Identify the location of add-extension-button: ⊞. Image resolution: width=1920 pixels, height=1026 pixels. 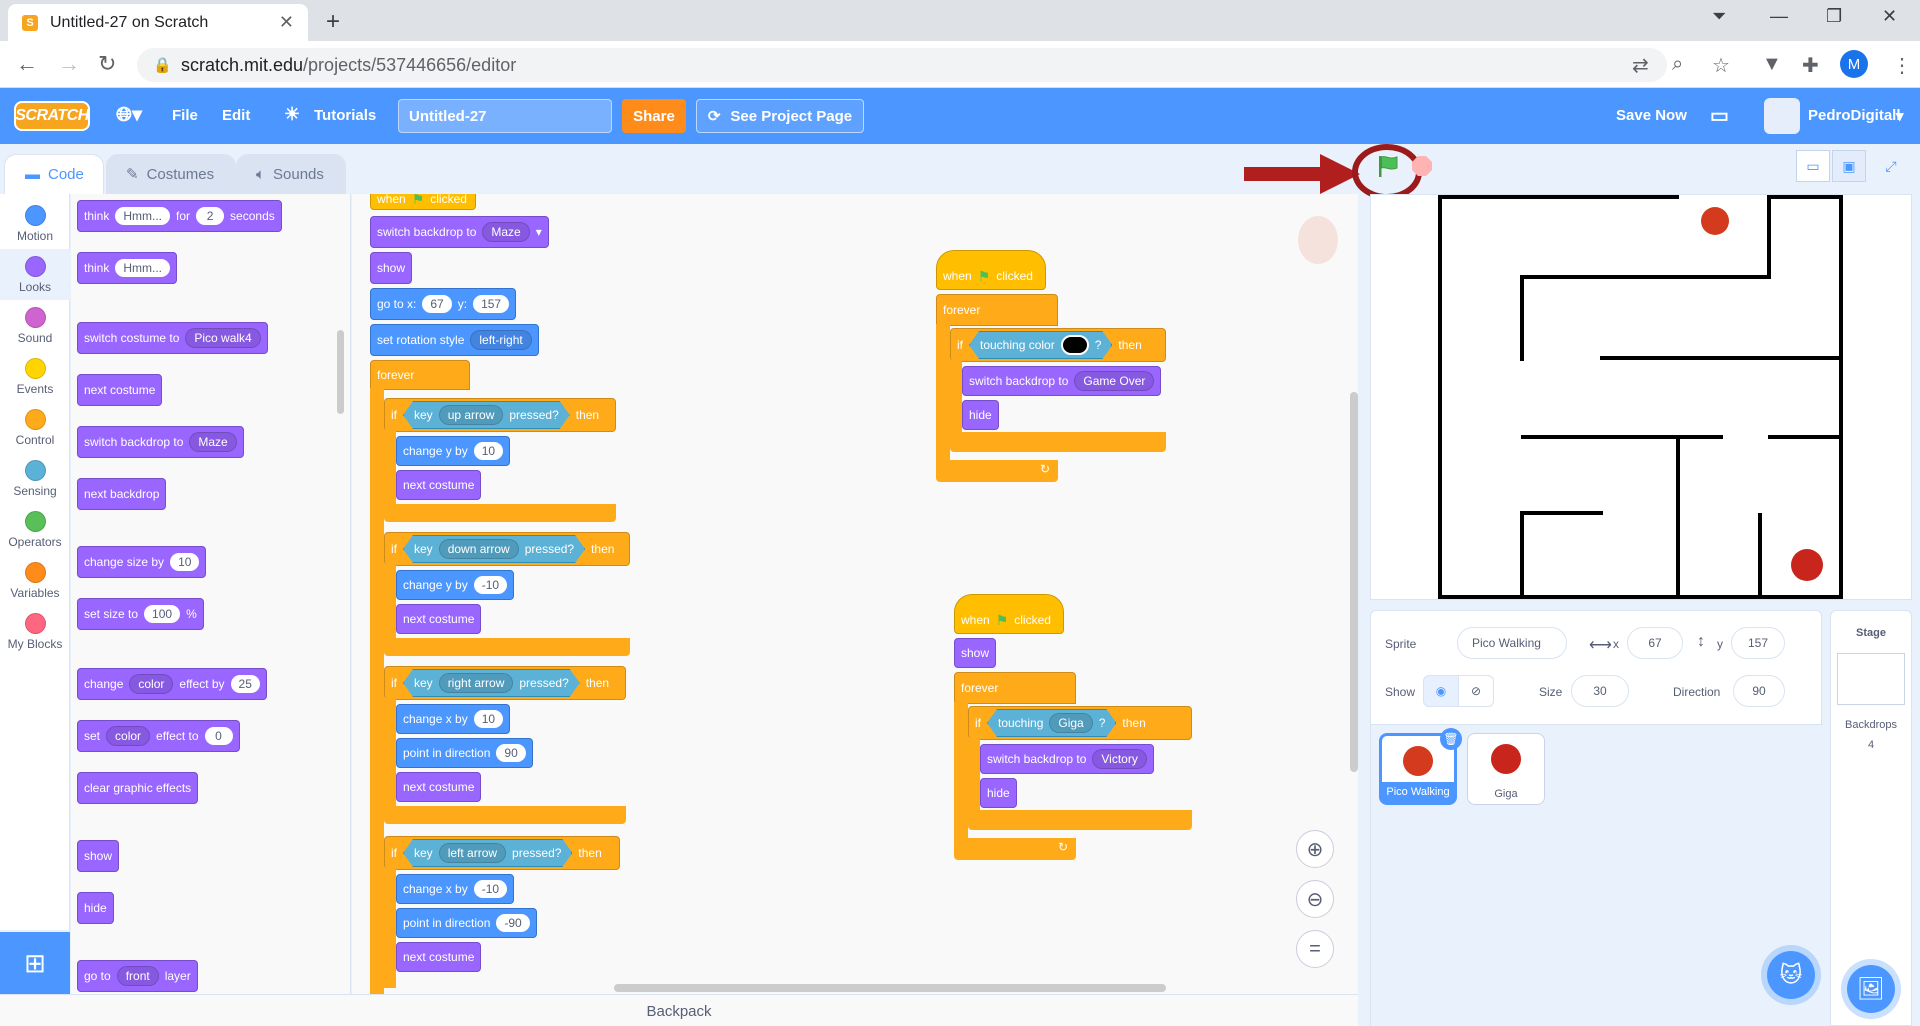
(35, 963).